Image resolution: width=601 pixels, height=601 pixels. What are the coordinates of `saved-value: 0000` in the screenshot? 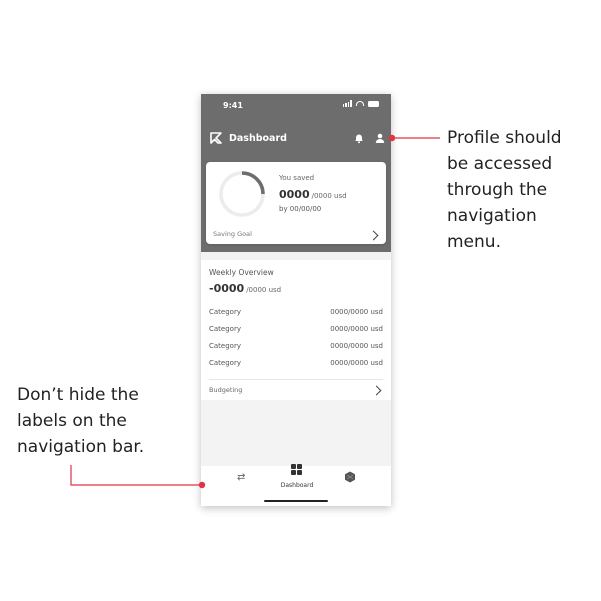 It's located at (294, 194).